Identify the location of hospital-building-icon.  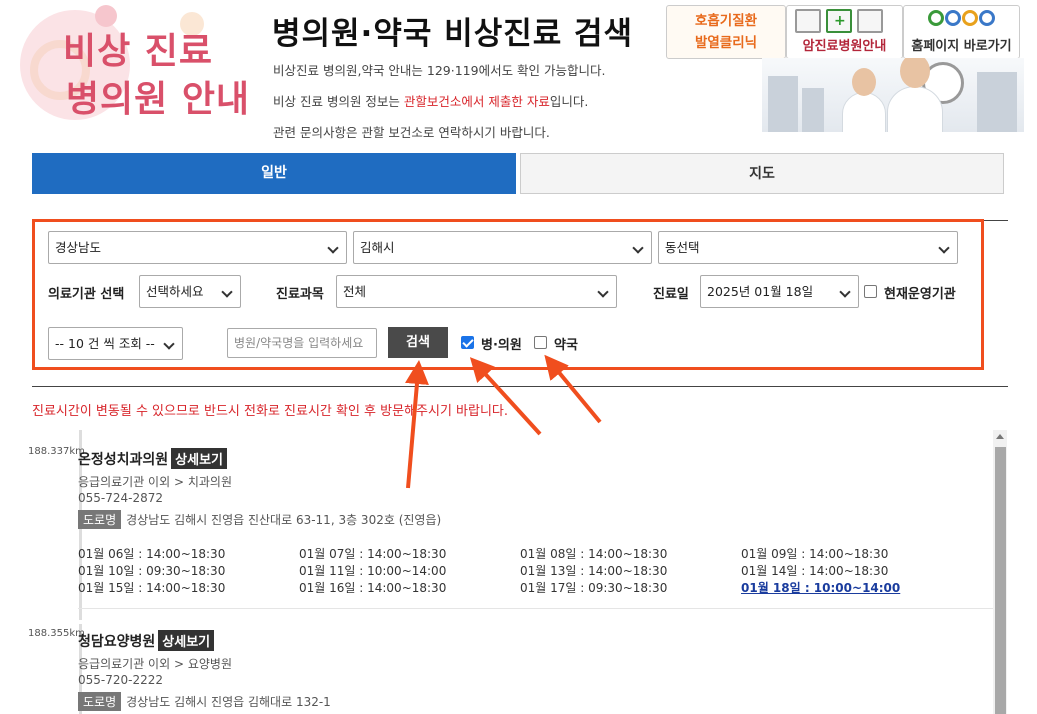
(808, 21).